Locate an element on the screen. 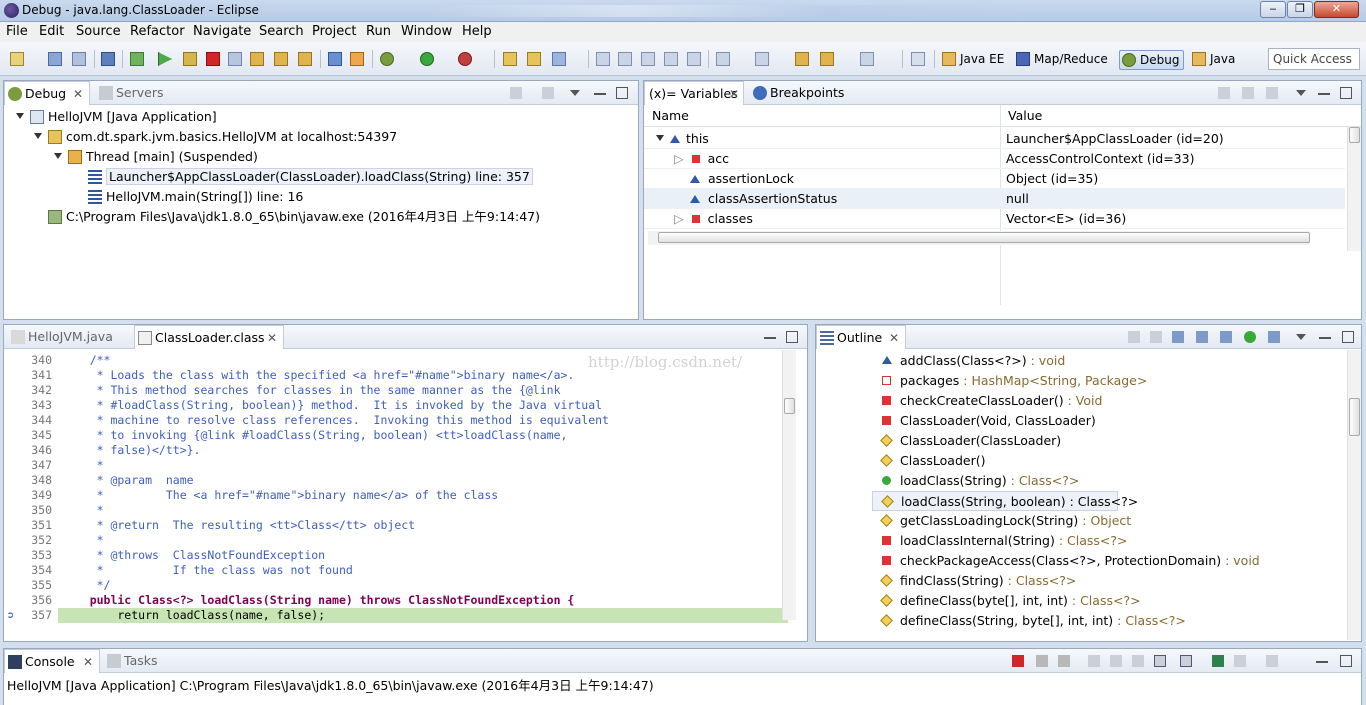 Image resolution: width=1366 pixels, height=705 pixels. tab-breakpoints: Breakpoints is located at coordinates (802, 93).